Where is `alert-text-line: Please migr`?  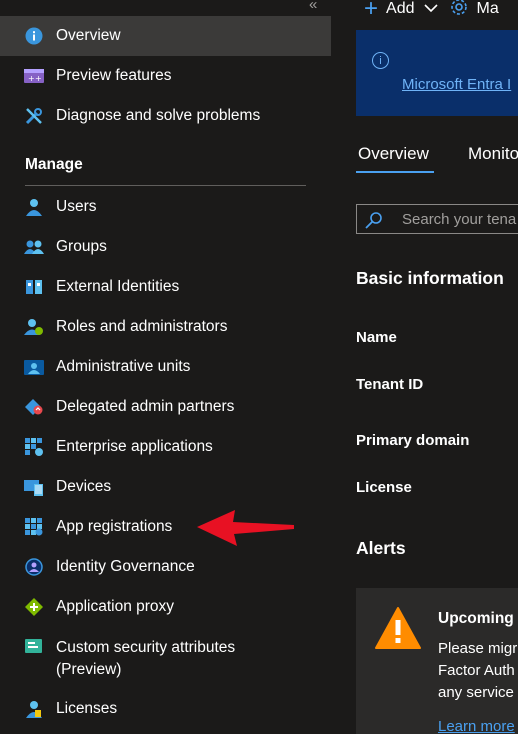 alert-text-line: Please migr is located at coordinates (478, 648).